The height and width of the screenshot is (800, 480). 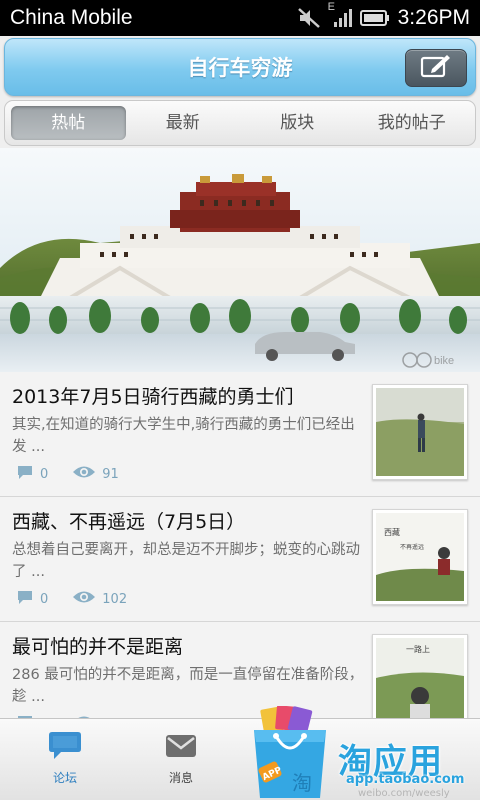 What do you see at coordinates (309, 18) in the screenshot?
I see `mute-icon` at bounding box center [309, 18].